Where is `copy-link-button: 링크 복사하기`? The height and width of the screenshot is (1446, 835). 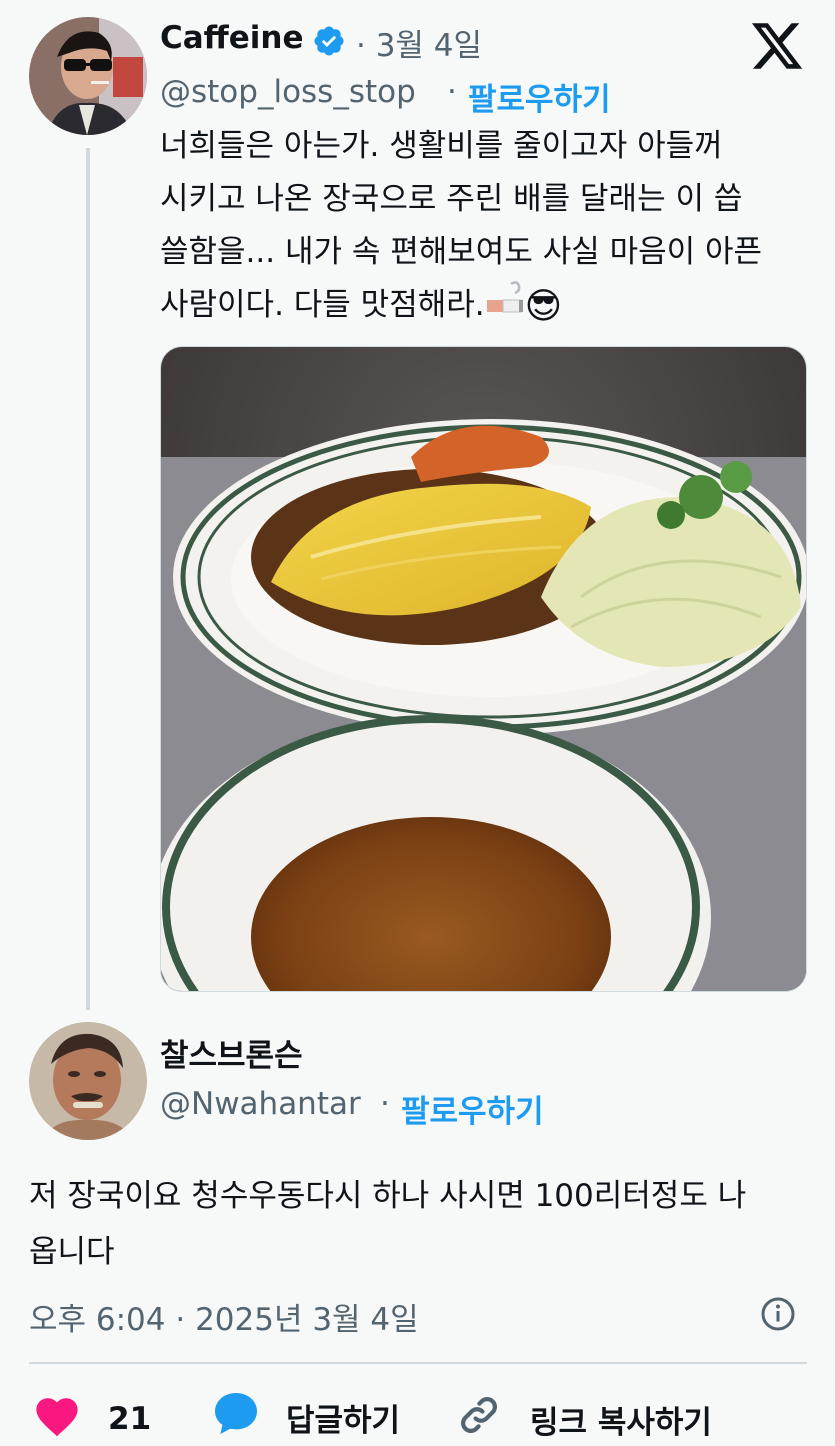
copy-link-button: 링크 복사하기 is located at coordinates (584, 1419).